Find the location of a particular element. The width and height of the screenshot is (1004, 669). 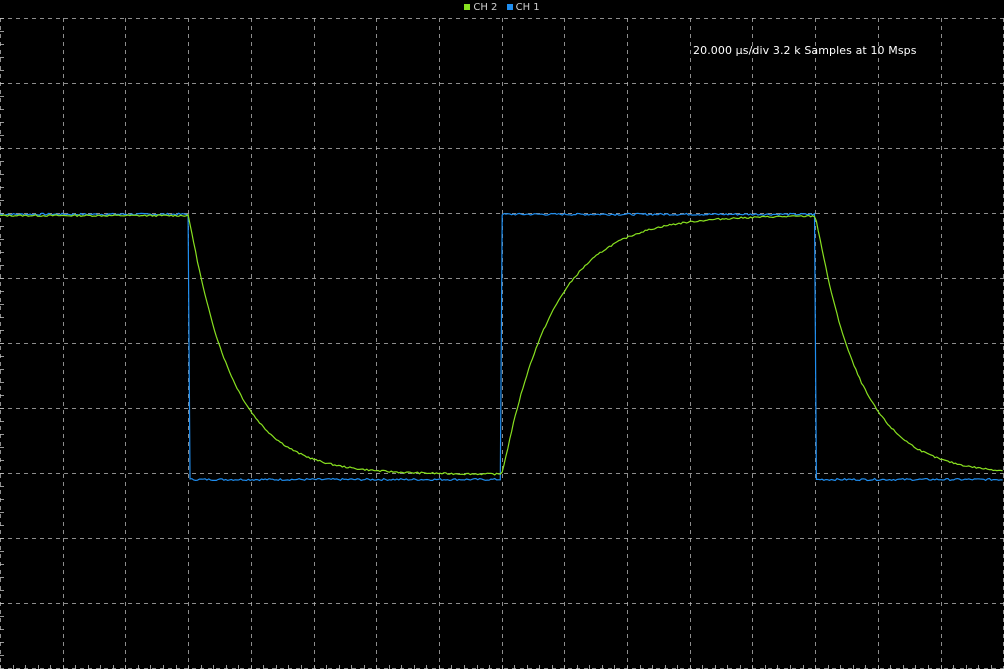

channel-legend: CH 2 CH 1 is located at coordinates (502, 8).